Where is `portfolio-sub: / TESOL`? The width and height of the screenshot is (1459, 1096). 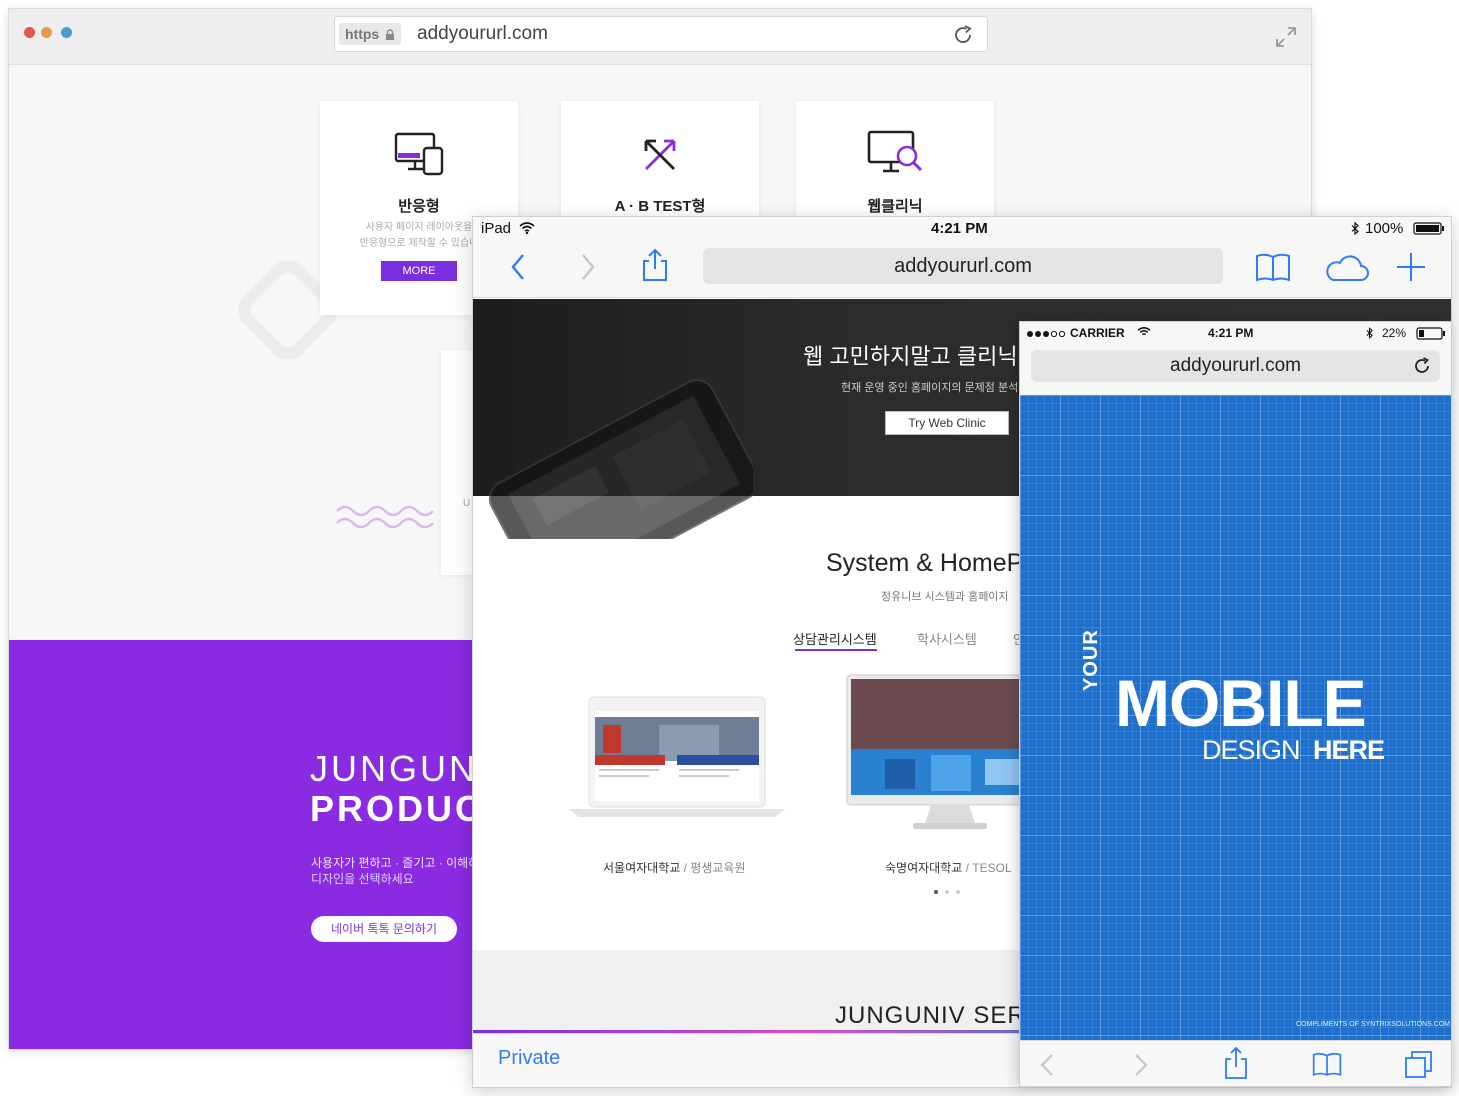
portfolio-sub: / TESOL is located at coordinates (988, 868).